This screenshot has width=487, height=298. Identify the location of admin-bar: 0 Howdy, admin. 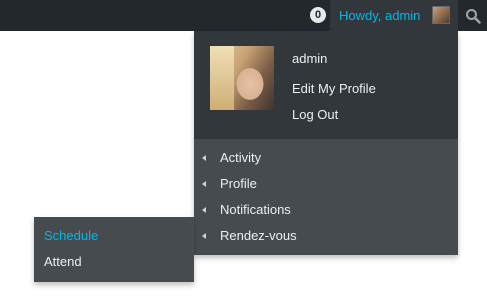
(243, 15).